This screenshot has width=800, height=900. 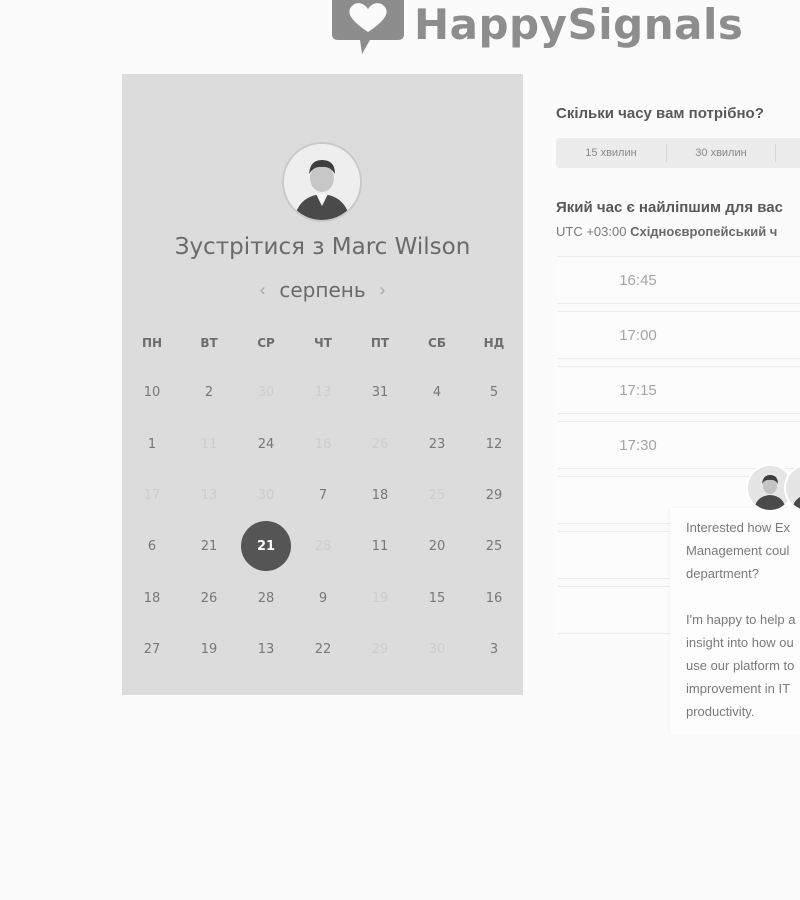 I want to click on timezone-offset: UTC +03:00, so click(x=591, y=231).